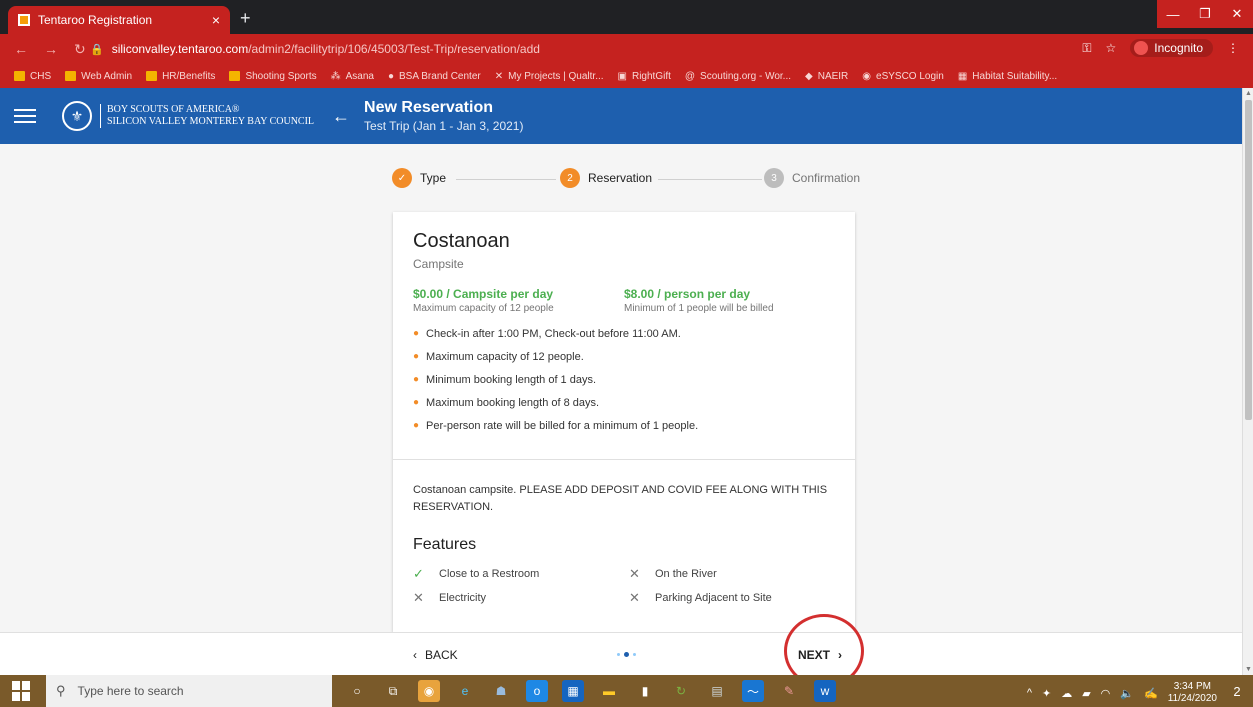 Image resolution: width=1253 pixels, height=707 pixels. Describe the element at coordinates (690, 76) in the screenshot. I see `scouting-icon: @` at that location.